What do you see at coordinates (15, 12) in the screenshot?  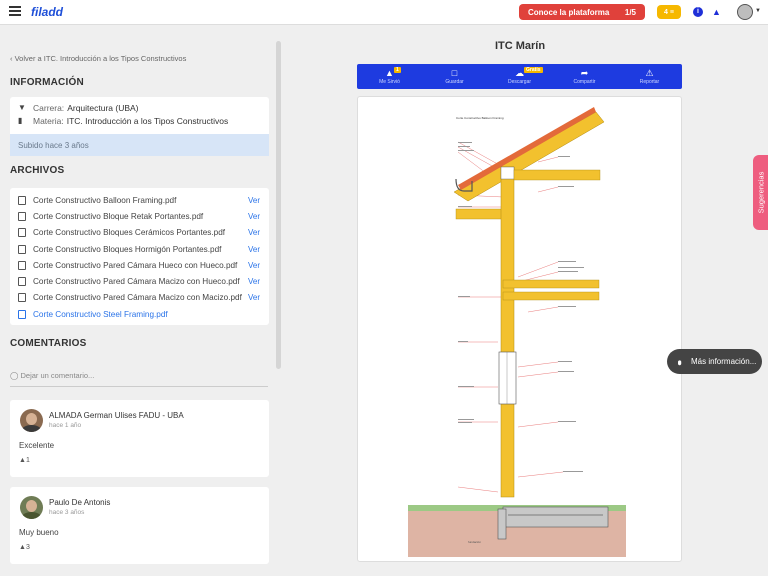 I see `hamburger-icon` at bounding box center [15, 12].